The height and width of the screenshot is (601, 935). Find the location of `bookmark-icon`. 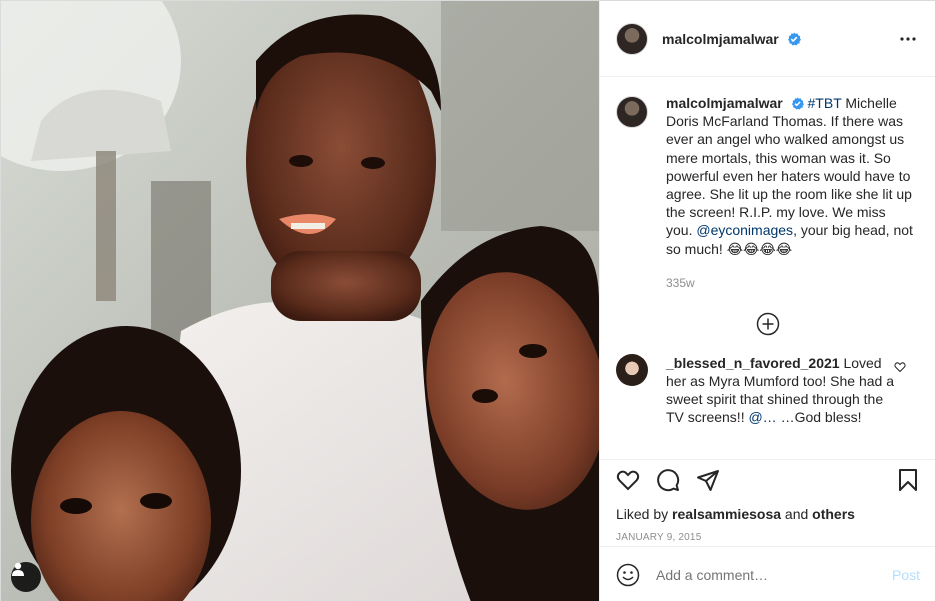

bookmark-icon is located at coordinates (908, 480).